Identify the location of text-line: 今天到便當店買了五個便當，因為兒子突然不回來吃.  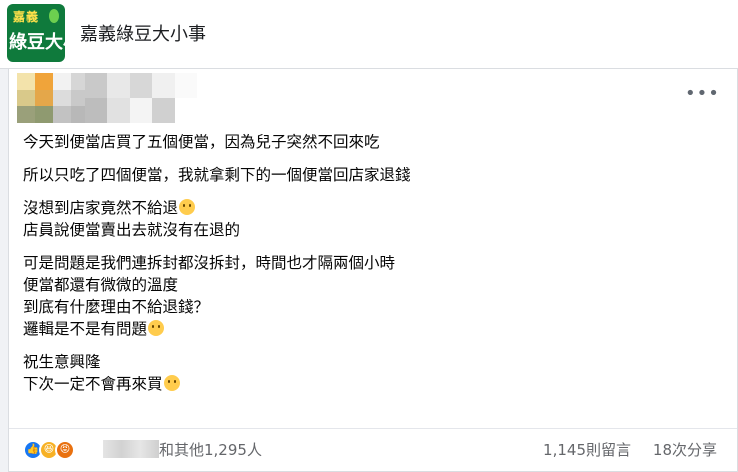
(201, 142).